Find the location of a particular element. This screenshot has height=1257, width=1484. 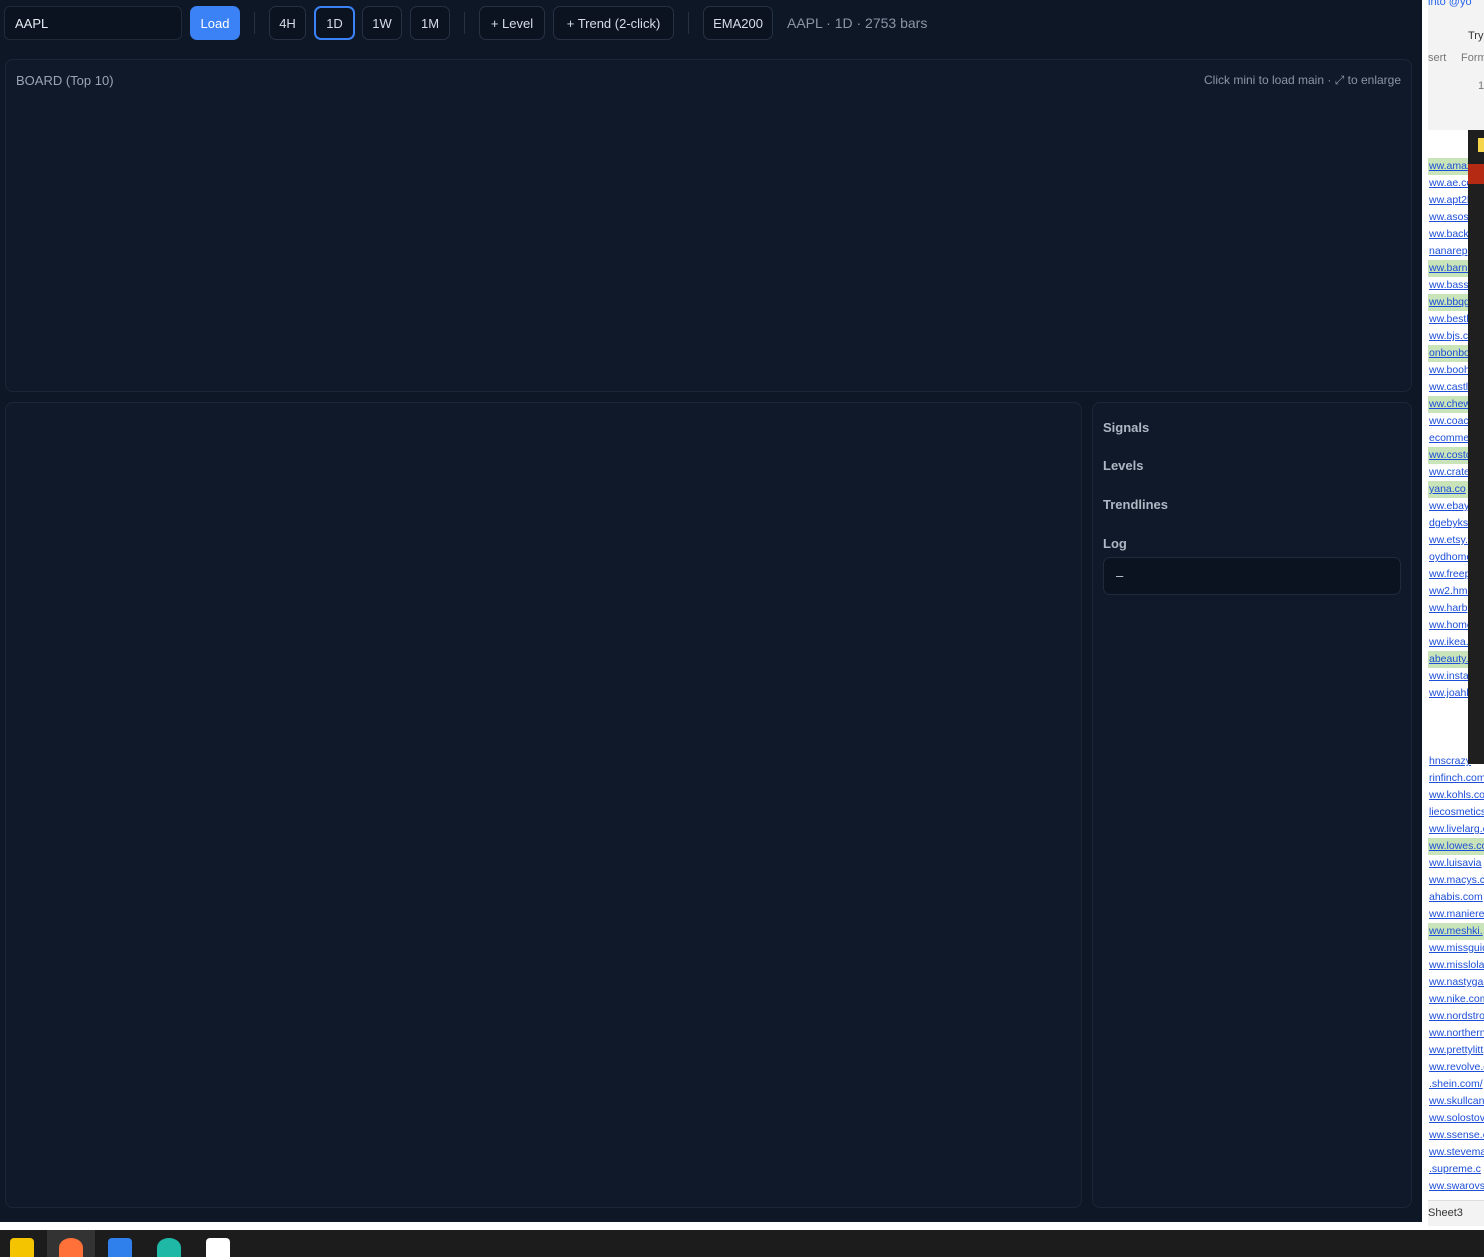

spreadsheet-cell: liecosmetics is located at coordinates (1456, 812).